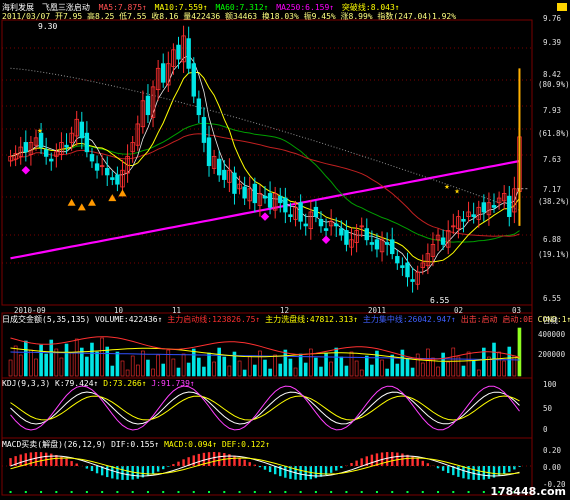 This screenshot has height=500, width=570. Describe the element at coordinates (545, 429) in the screenshot. I see `kdj-axis-2: 0` at that location.